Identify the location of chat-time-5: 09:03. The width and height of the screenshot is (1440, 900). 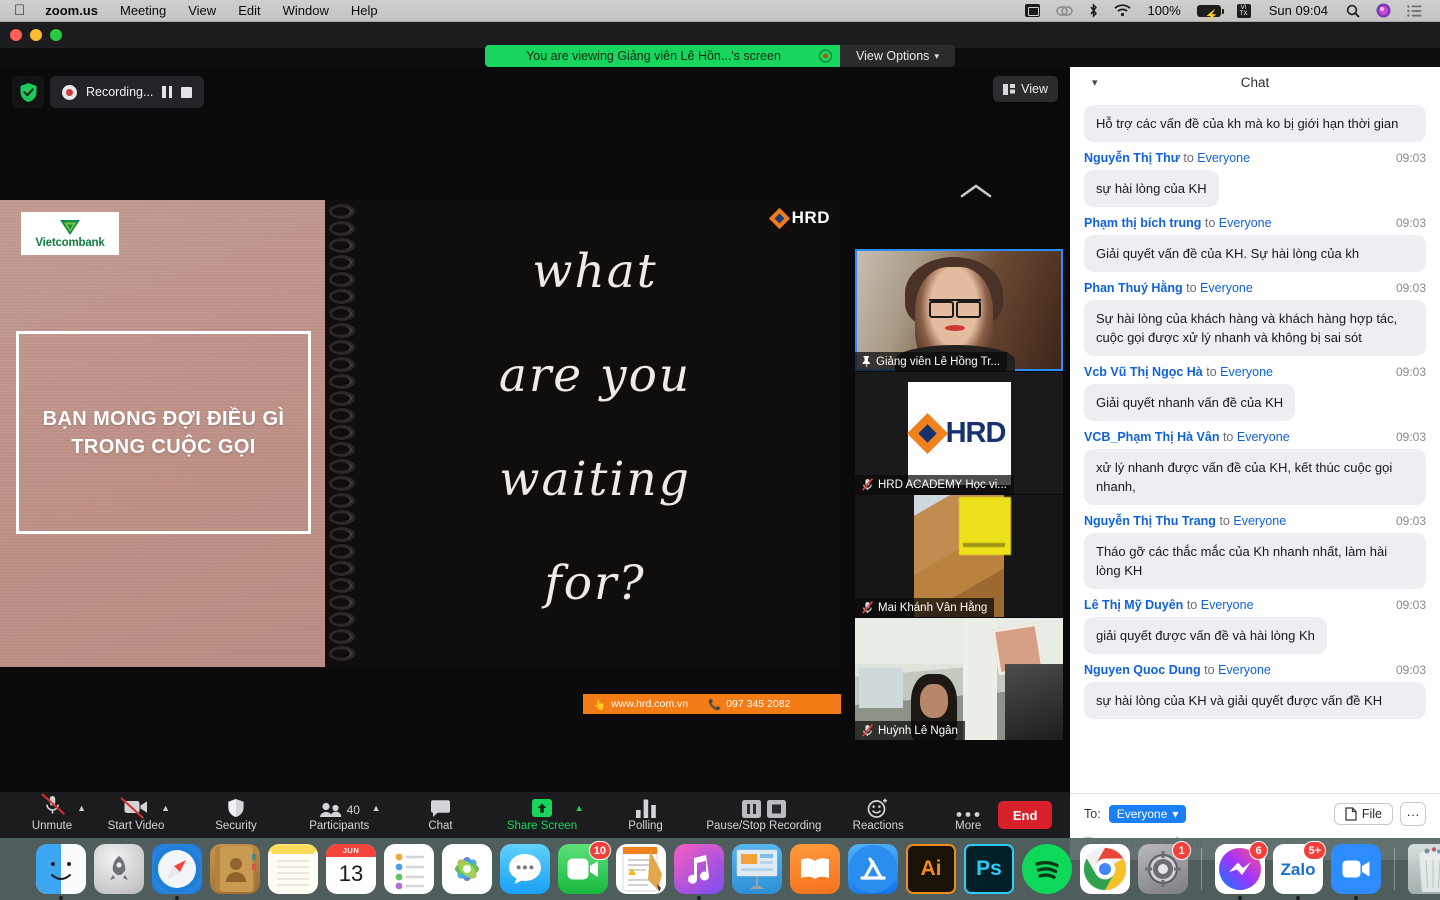
(1410, 437).